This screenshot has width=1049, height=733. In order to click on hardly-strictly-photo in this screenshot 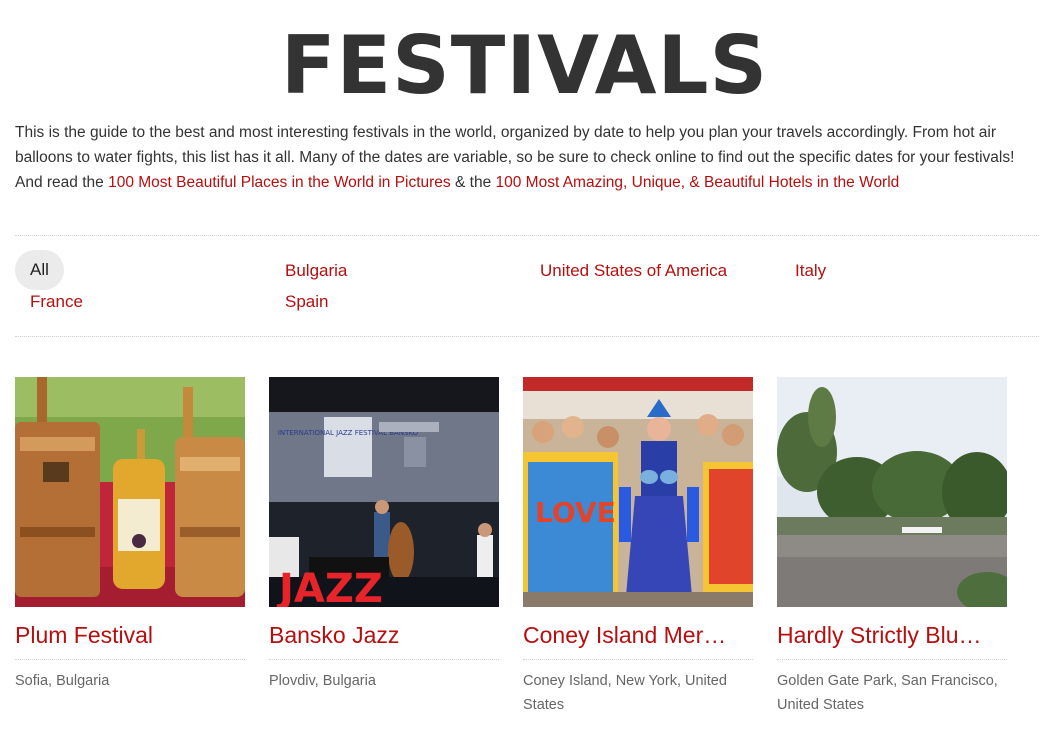, I will do `click(892, 492)`.